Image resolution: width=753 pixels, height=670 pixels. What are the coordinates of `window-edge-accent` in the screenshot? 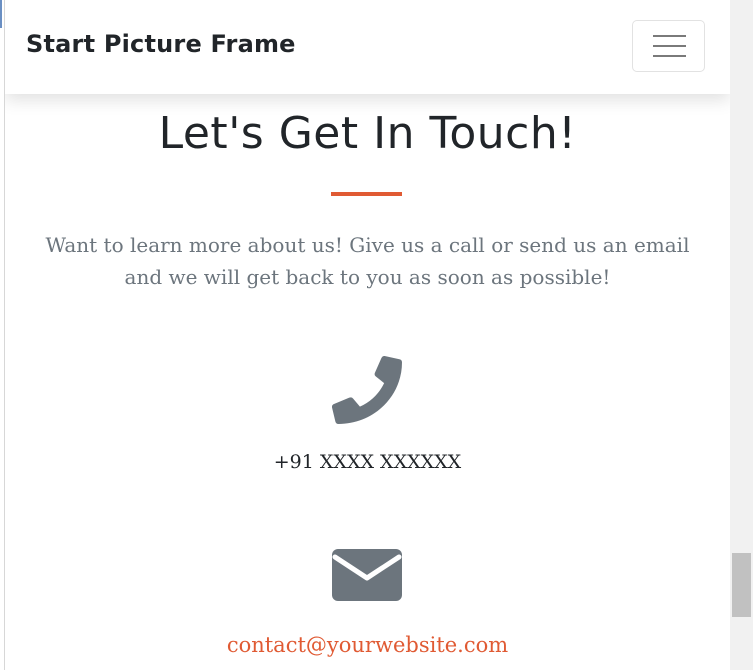 It's located at (1, 14).